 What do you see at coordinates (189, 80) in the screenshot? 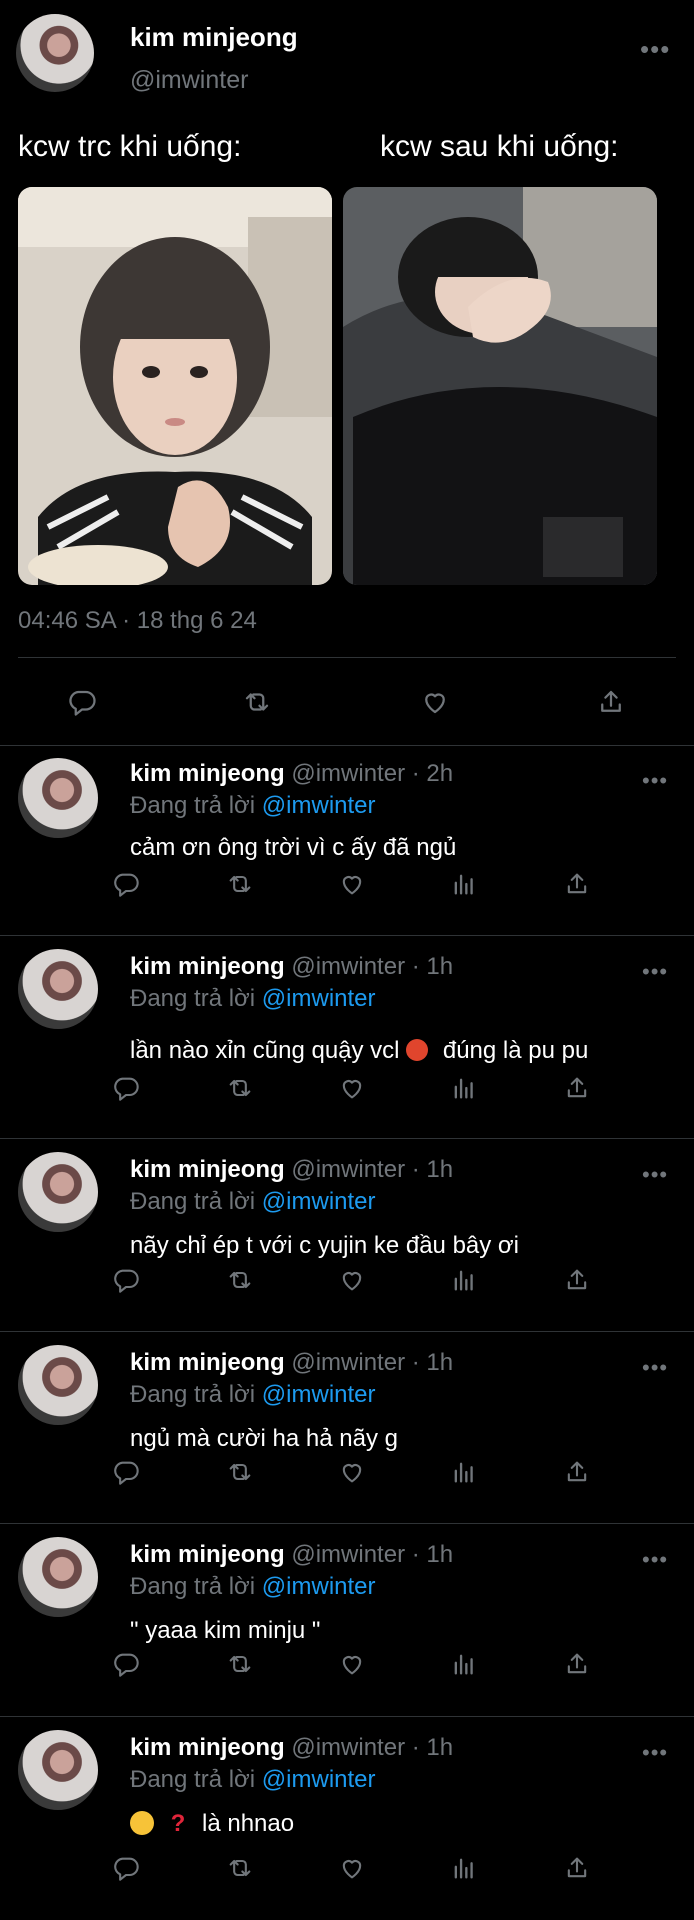
I see `author-handle: @imwinter` at bounding box center [189, 80].